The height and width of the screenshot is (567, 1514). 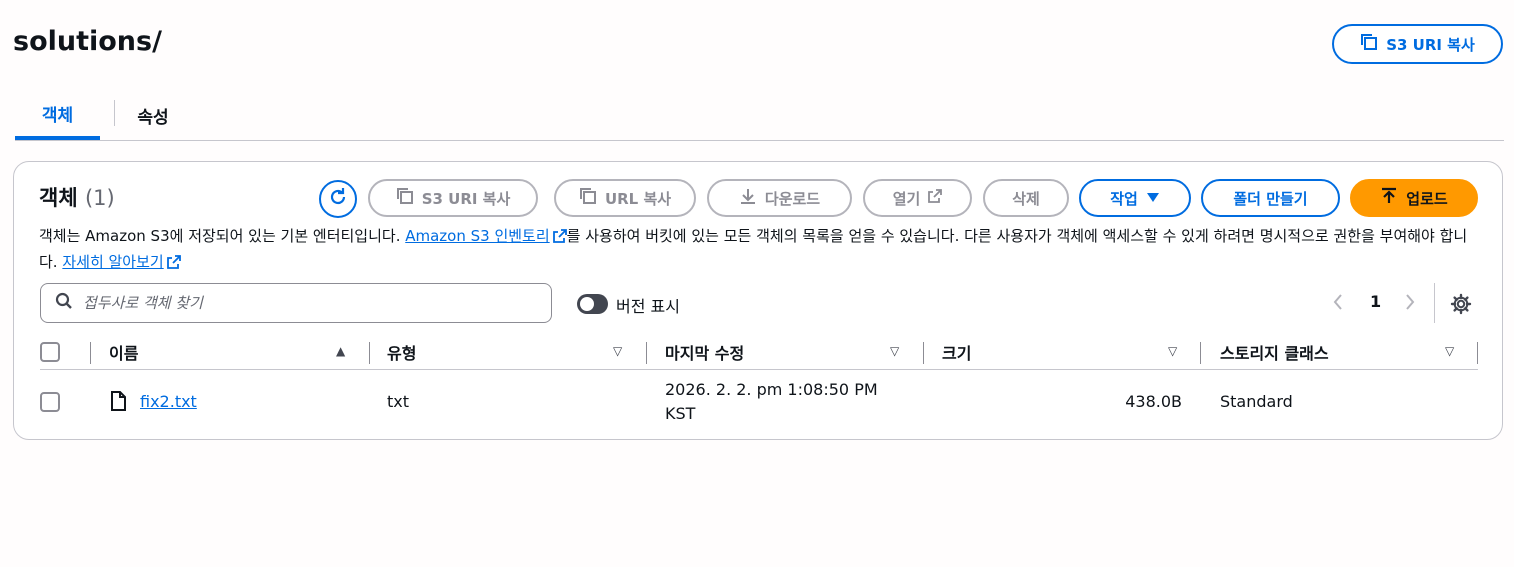 I want to click on pagination-divider, so click(x=1434, y=303).